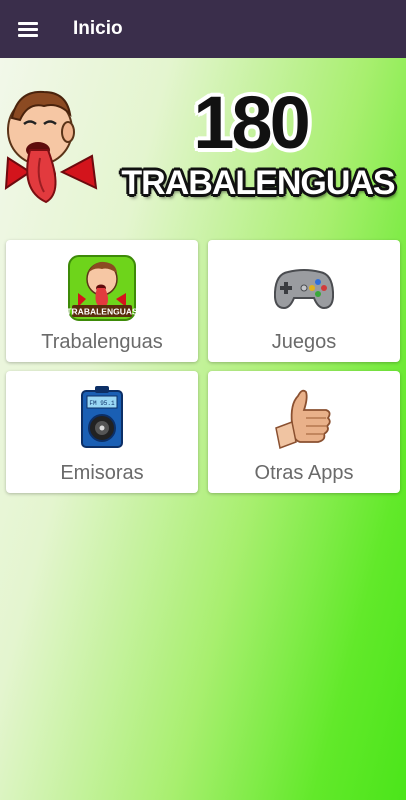 This screenshot has width=406, height=800. What do you see at coordinates (51, 147) in the screenshot?
I see `mascot-logo-icon` at bounding box center [51, 147].